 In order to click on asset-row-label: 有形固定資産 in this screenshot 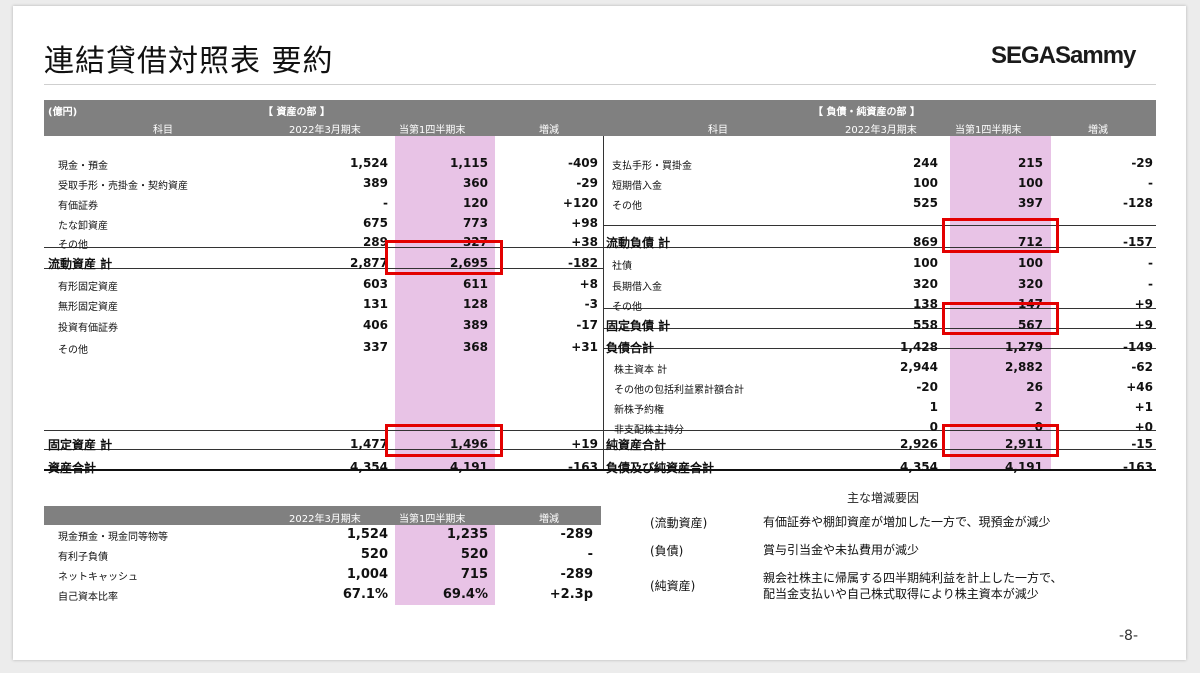, I will do `click(88, 287)`.